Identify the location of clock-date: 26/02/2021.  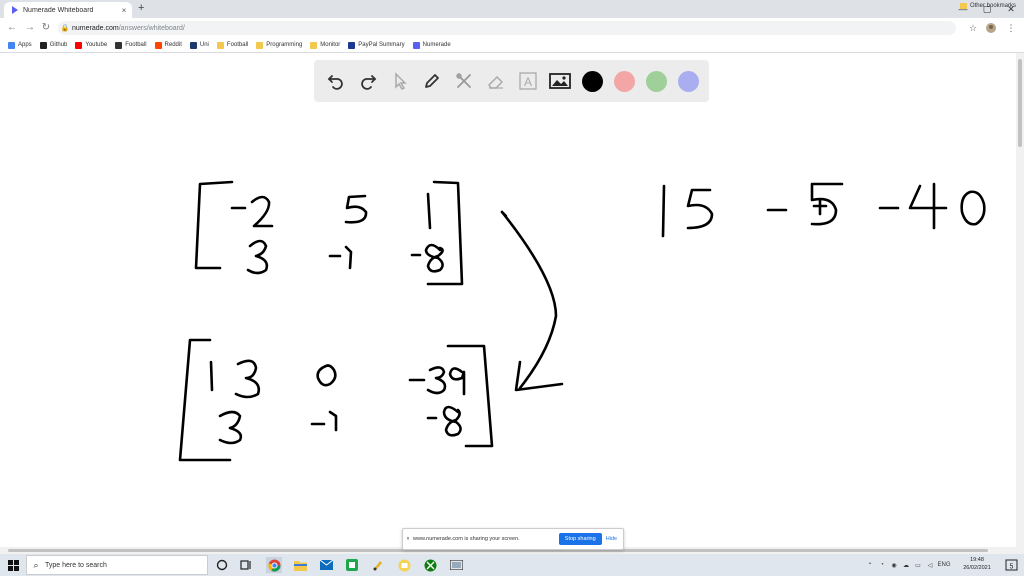
(977, 568).